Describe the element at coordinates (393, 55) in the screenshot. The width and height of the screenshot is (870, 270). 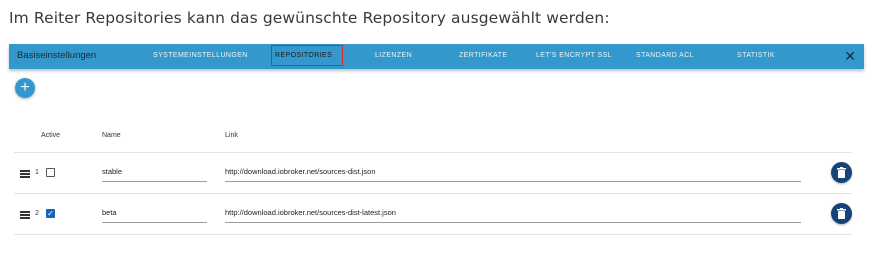
I see `tab-lizenzen: LIZENZEN` at that location.